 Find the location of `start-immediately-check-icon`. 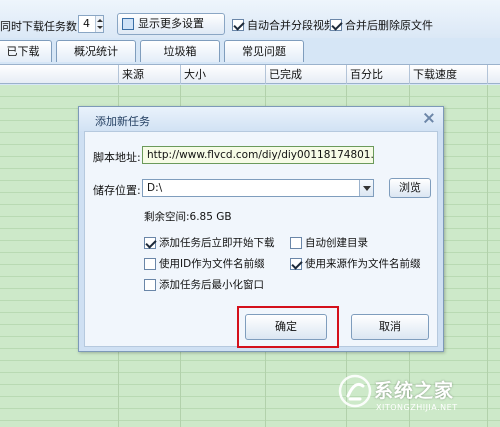

start-immediately-check-icon is located at coordinates (150, 242).